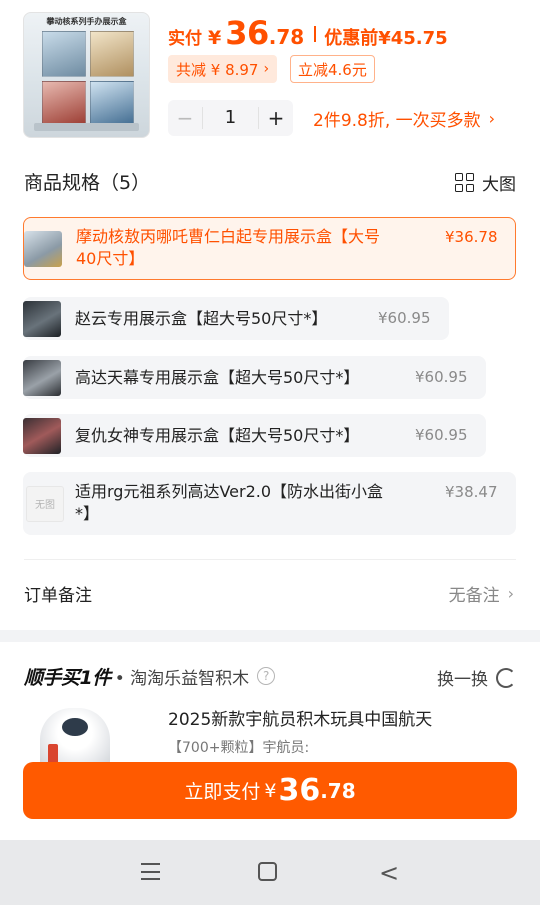 The width and height of the screenshot is (540, 905). I want to click on option-price: ¥38.47, so click(471, 492).